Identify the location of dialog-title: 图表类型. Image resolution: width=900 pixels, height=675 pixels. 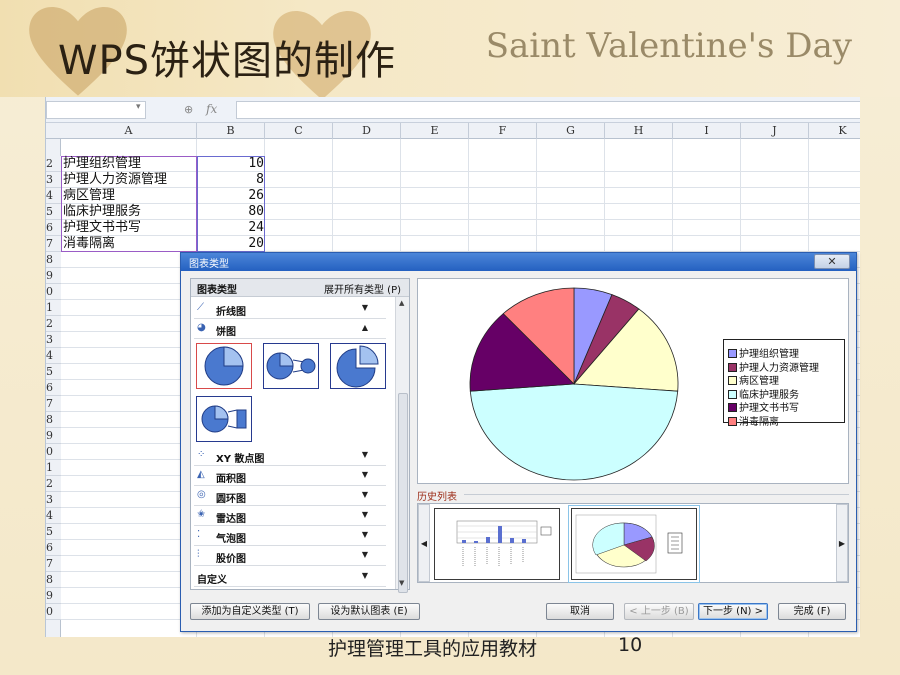
(209, 264).